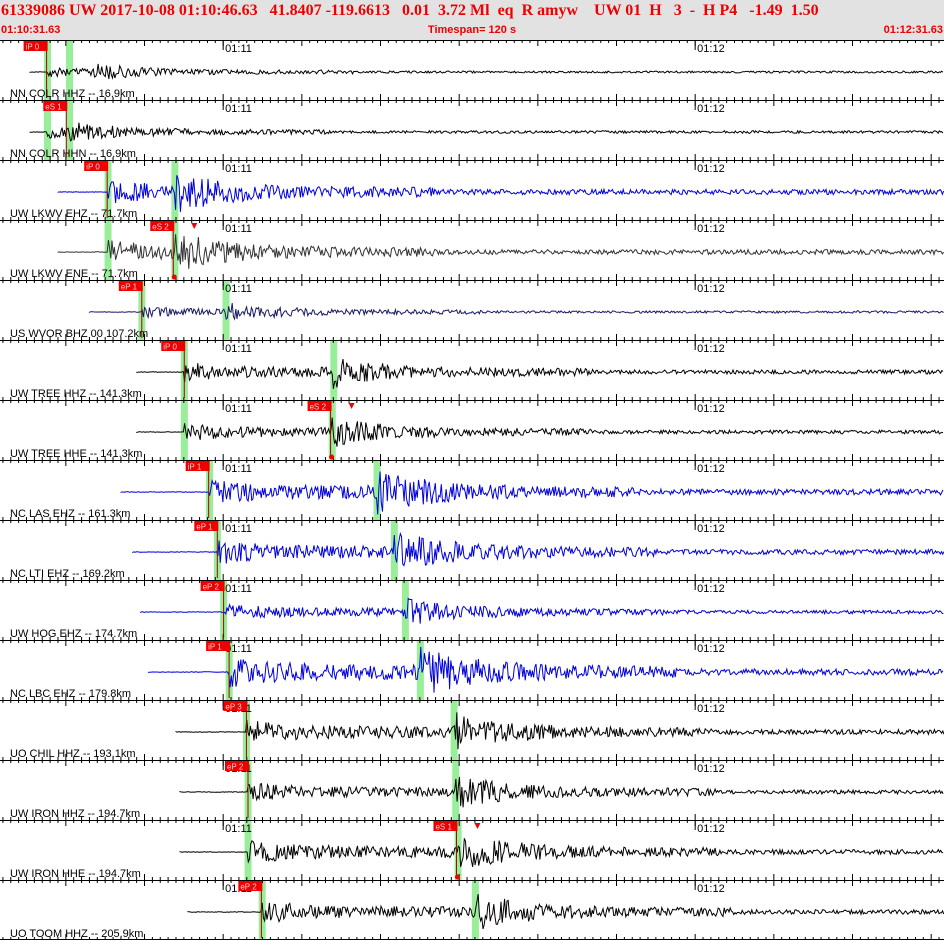  I want to click on trace-row: 01:11 01:12 eS 1 NN COLR HHN -- 16.9km, so click(472, 130).